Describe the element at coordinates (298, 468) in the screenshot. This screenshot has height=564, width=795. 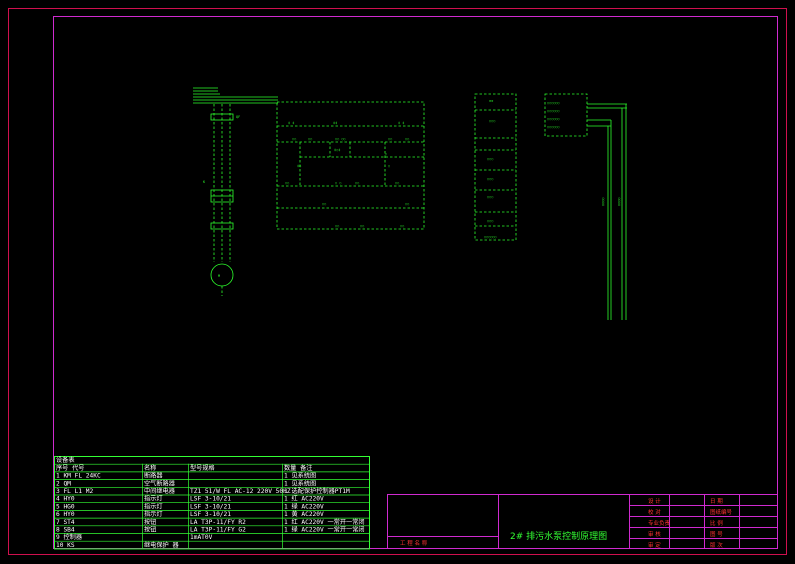
I see `parts-table-header: 数量 备注` at that location.